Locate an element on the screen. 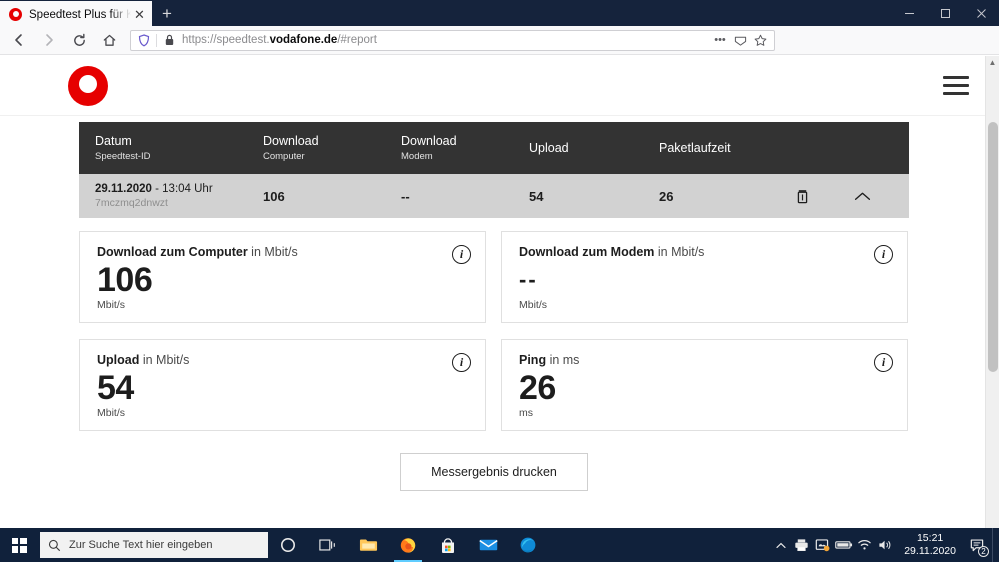 The width and height of the screenshot is (999, 562). column-title: Datum is located at coordinates (113, 141).